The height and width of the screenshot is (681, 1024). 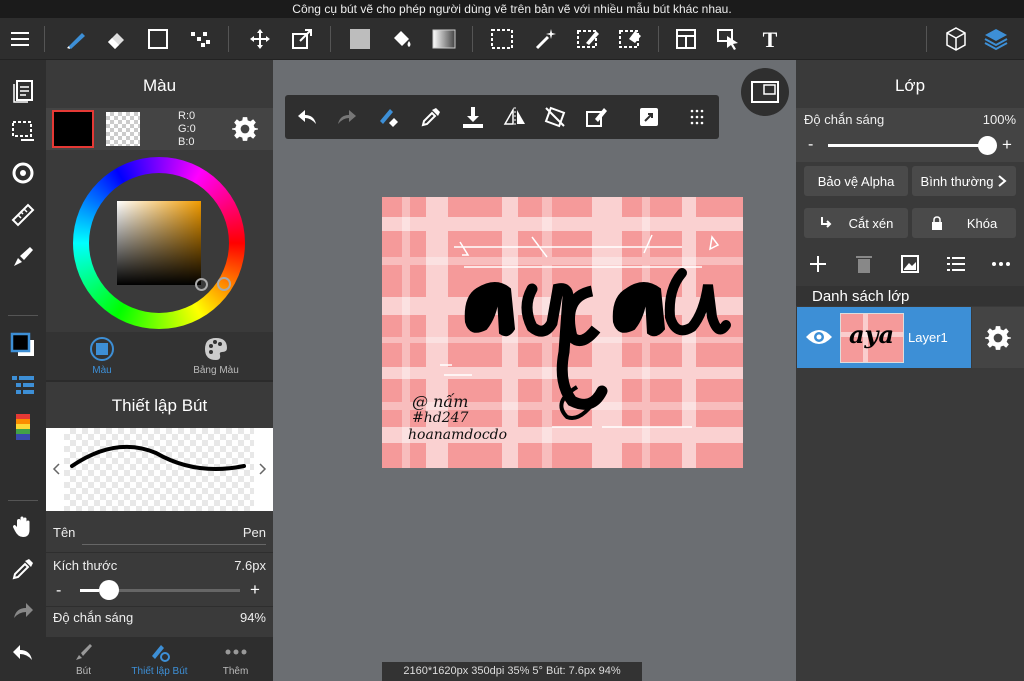 What do you see at coordinates (555, 117) in the screenshot?
I see `reset-rotation-icon` at bounding box center [555, 117].